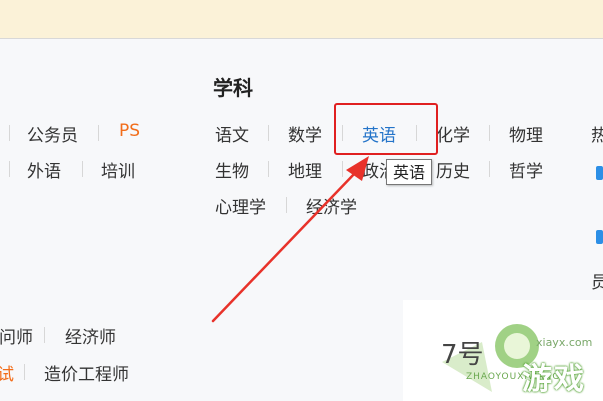  Describe the element at coordinates (86, 372) in the screenshot. I see `link-cost-engineer: 造价工程师` at that location.